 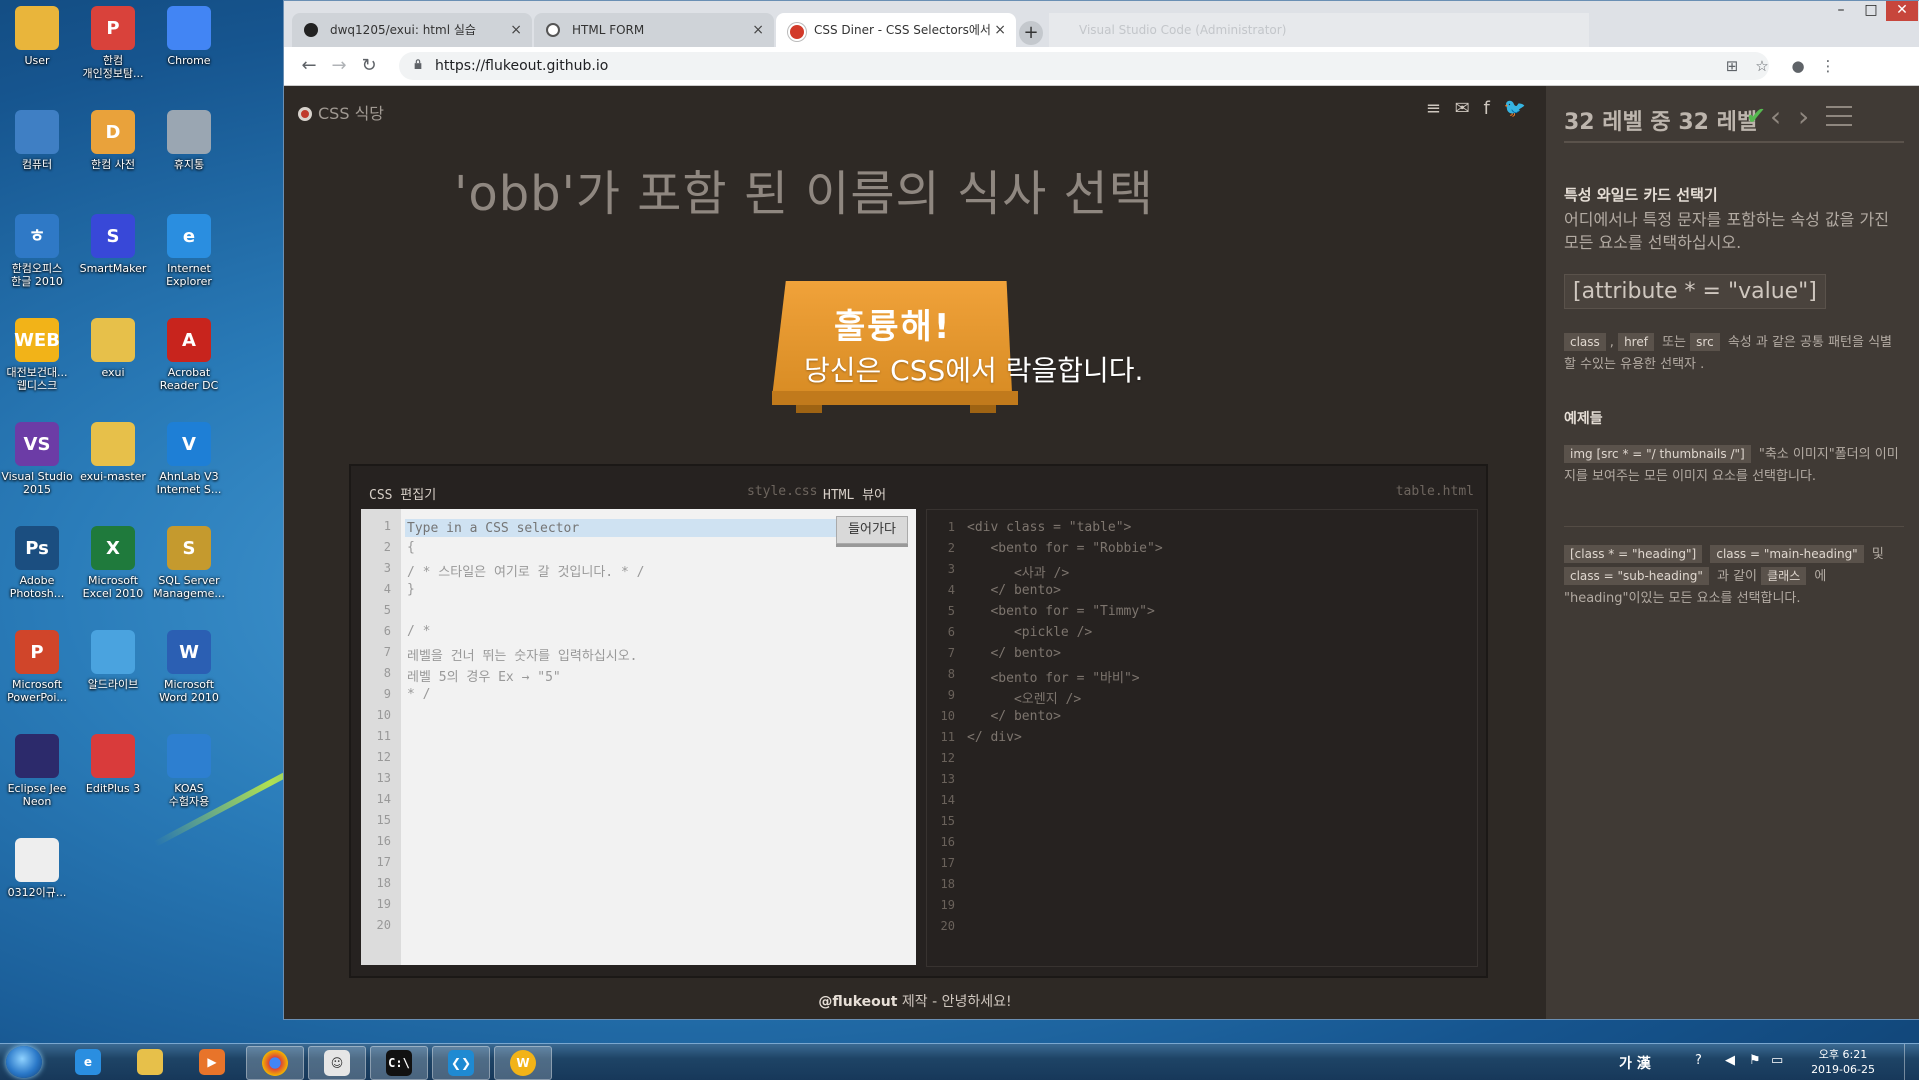 What do you see at coordinates (1732, 66) in the screenshot?
I see `translate-icon: ⊞` at bounding box center [1732, 66].